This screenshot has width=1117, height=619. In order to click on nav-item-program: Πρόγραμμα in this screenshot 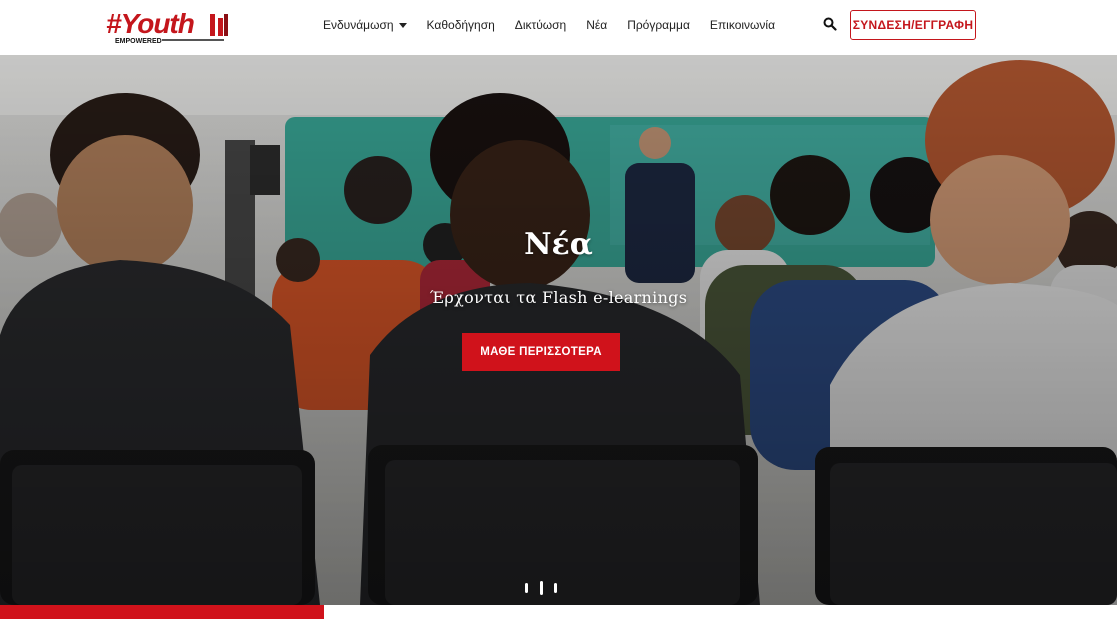, I will do `click(658, 25)`.